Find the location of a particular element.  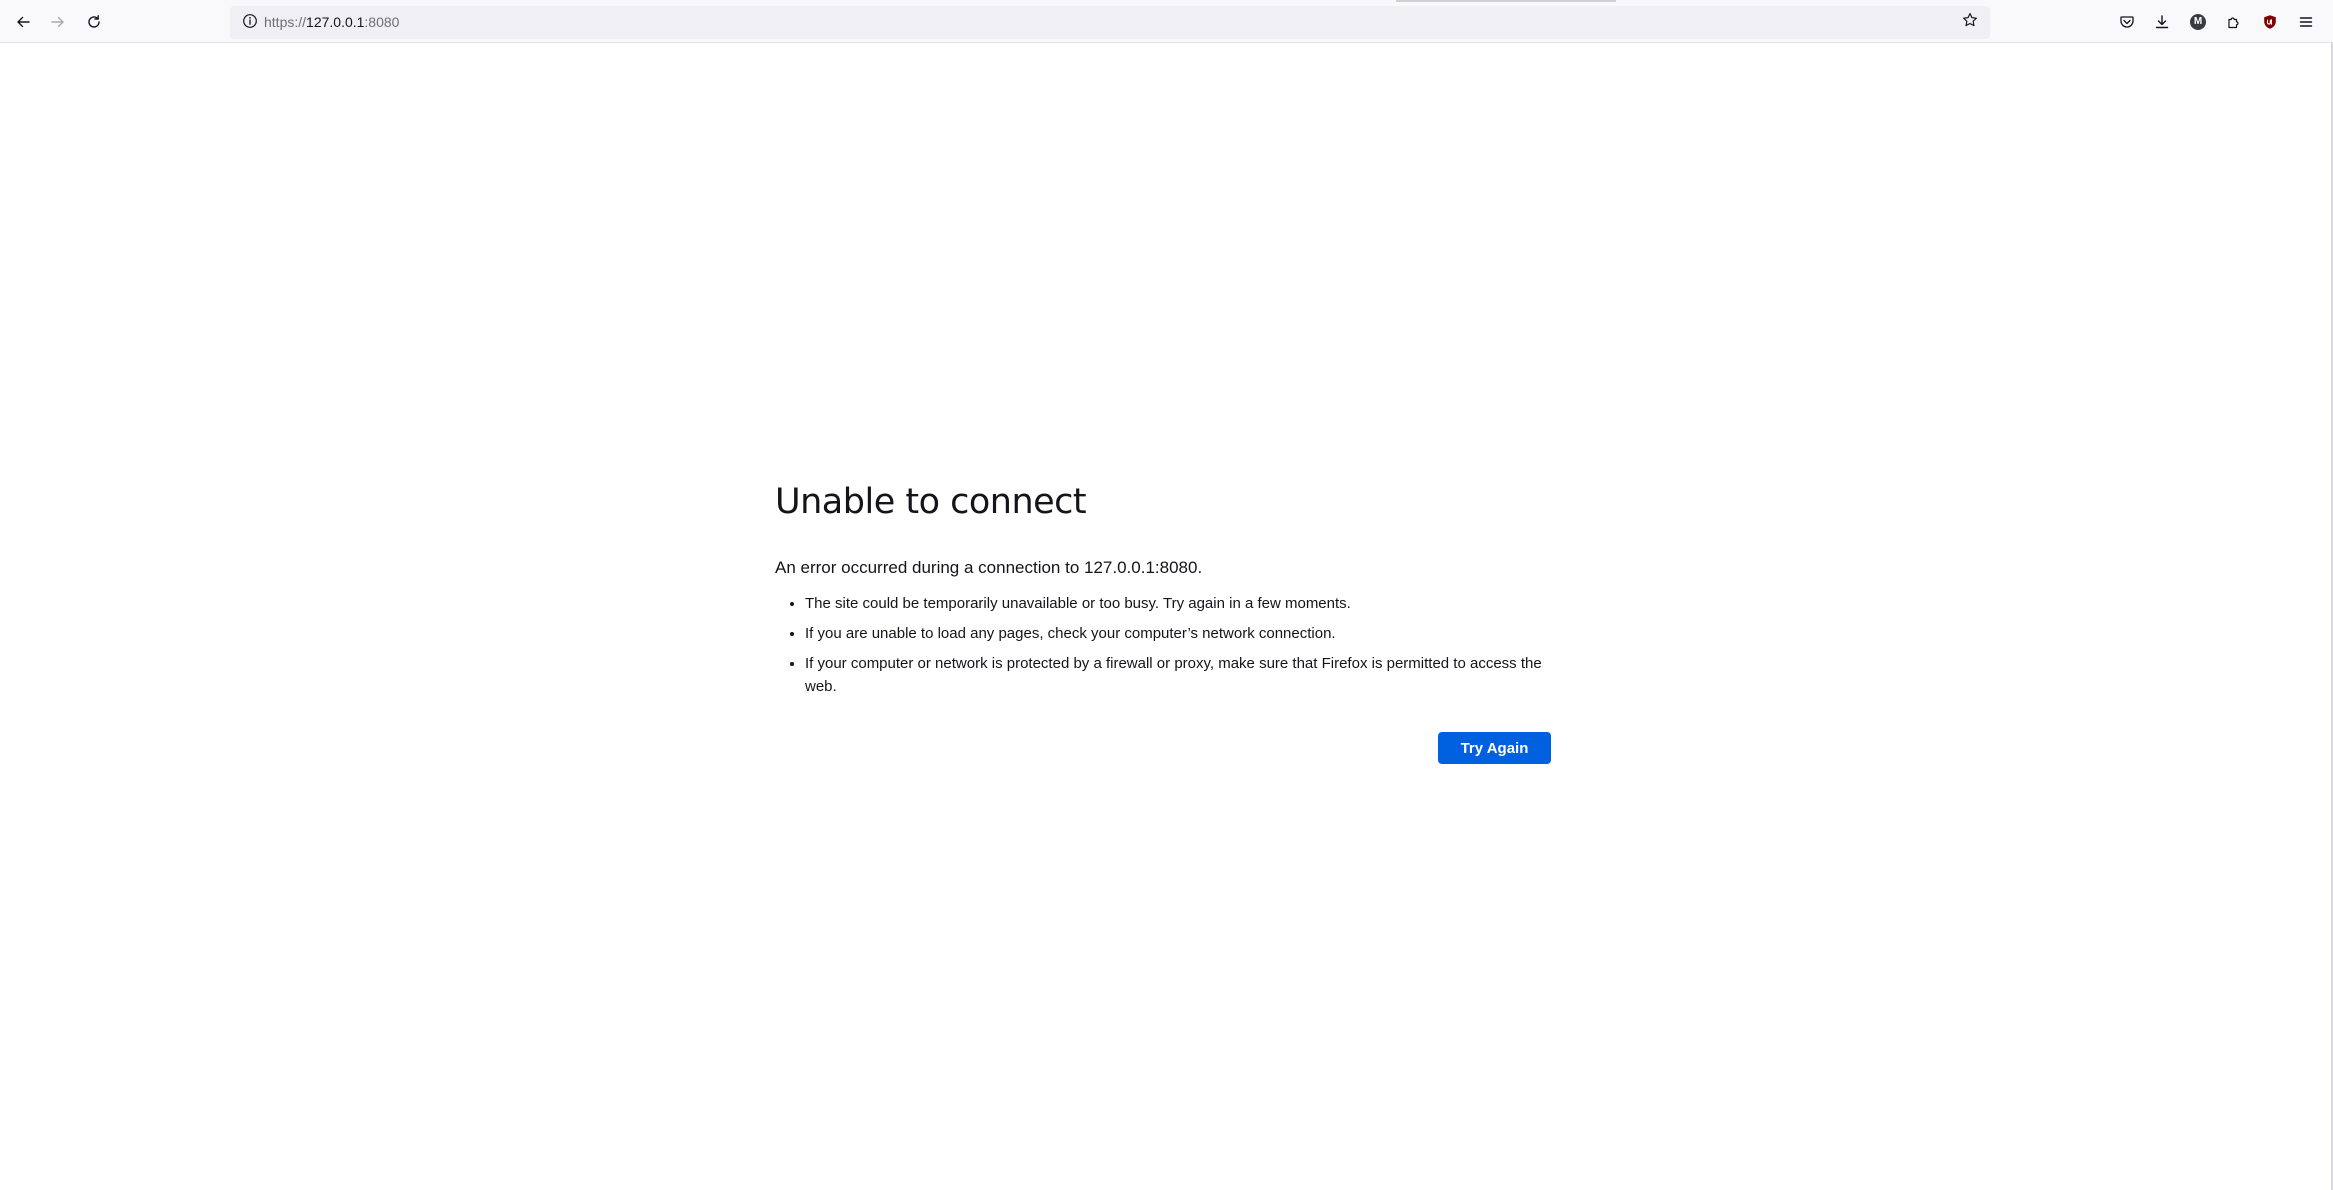

puzzle-icon is located at coordinates (2234, 22).